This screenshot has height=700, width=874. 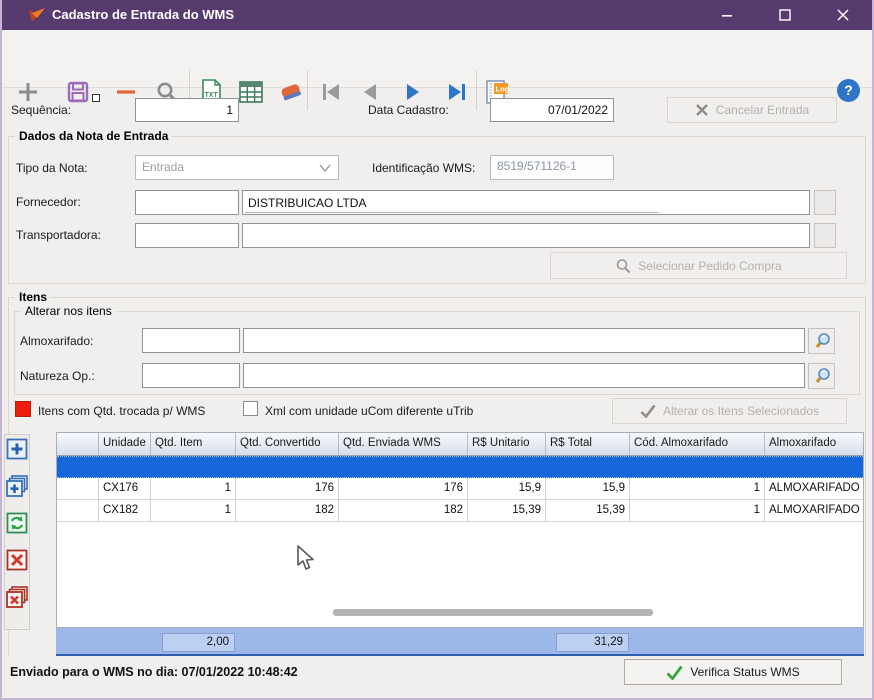 I want to click on nav-first-button, so click(x=331, y=92).